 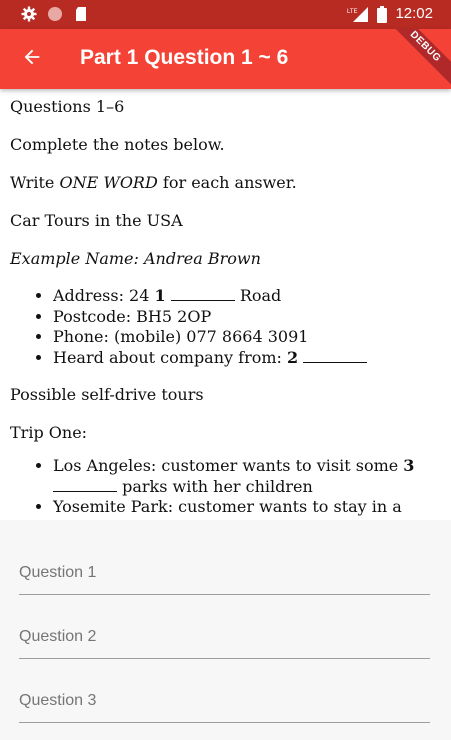 I want to click on list-item: Phone: (mobile) 077 8664 3091, so click(x=247, y=337).